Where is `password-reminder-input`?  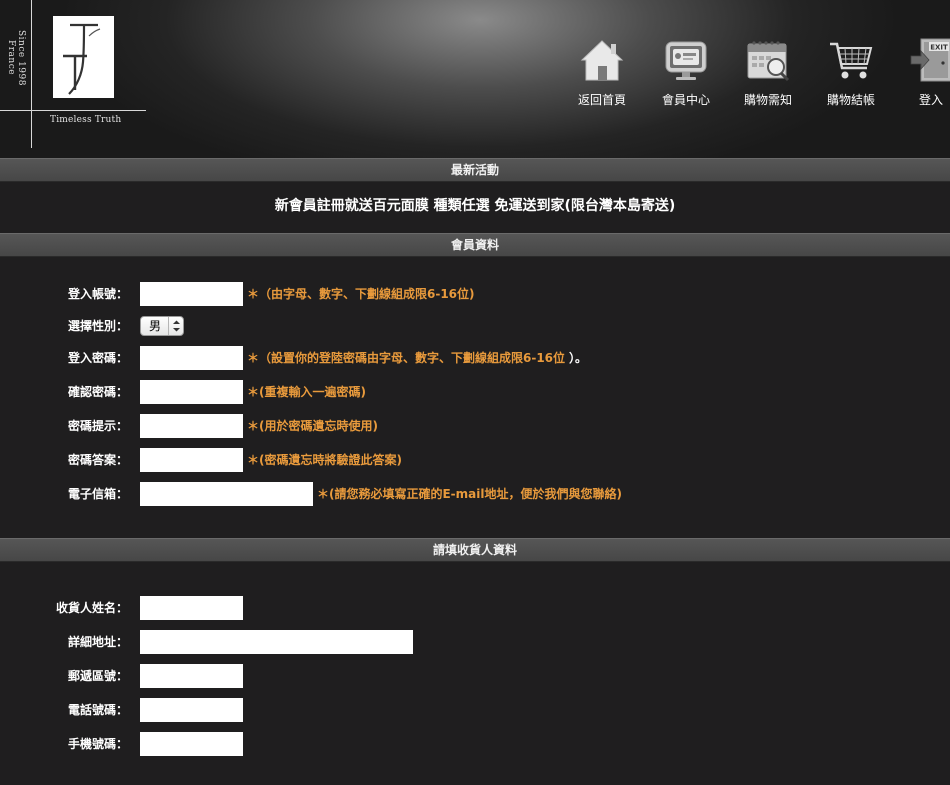
password-reminder-input is located at coordinates (191, 426).